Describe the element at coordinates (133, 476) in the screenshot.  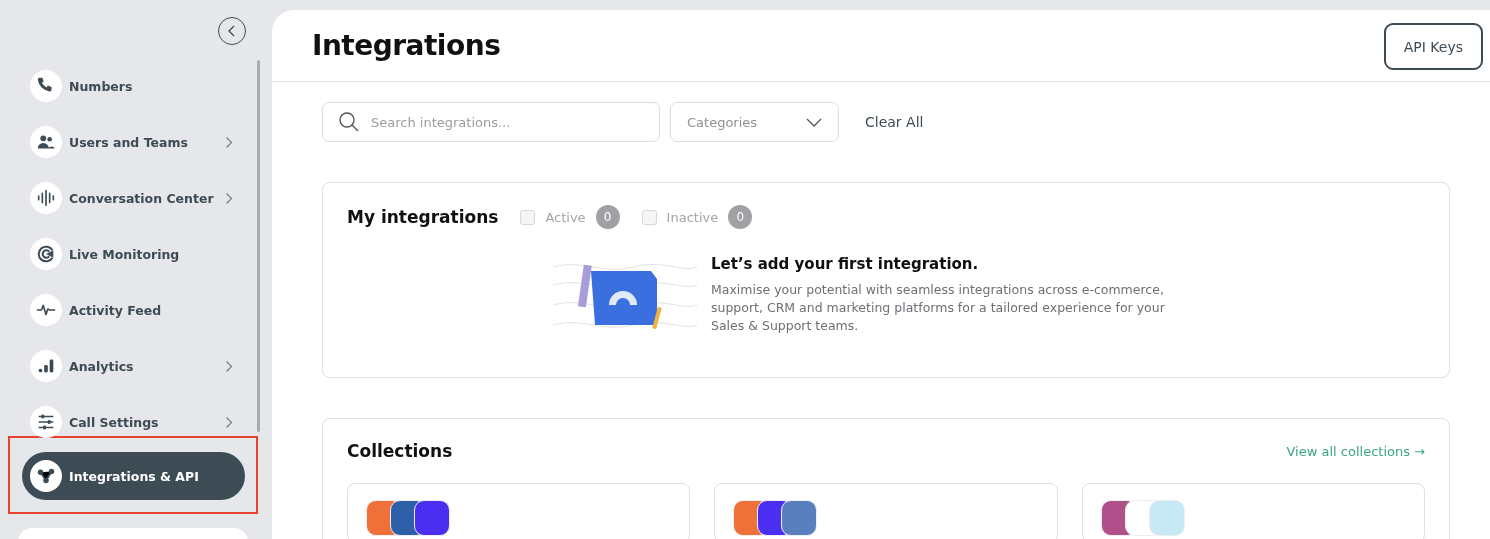
I see `sidebar-item: Integrations & API` at that location.